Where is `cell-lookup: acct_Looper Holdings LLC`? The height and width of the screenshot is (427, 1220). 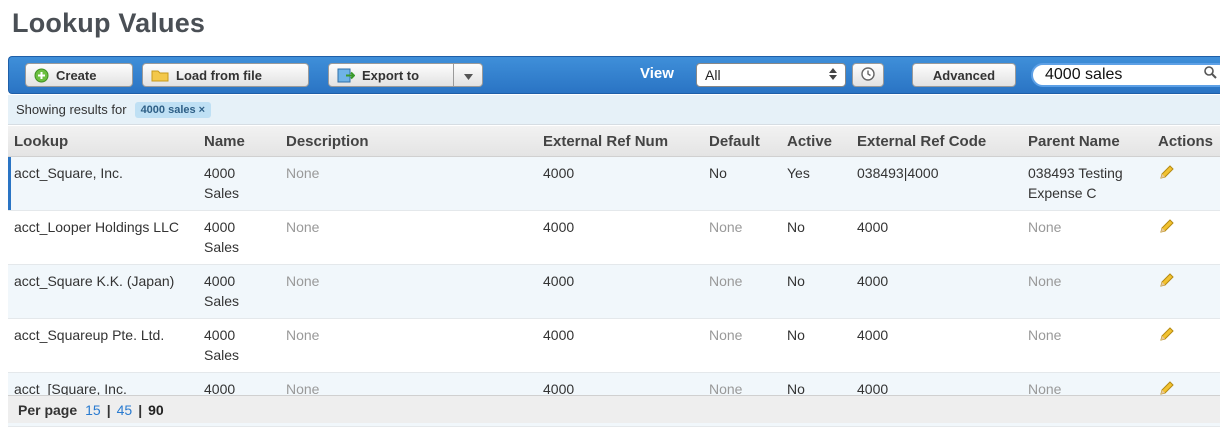
cell-lookup: acct_Looper Holdings LLC is located at coordinates (103, 237).